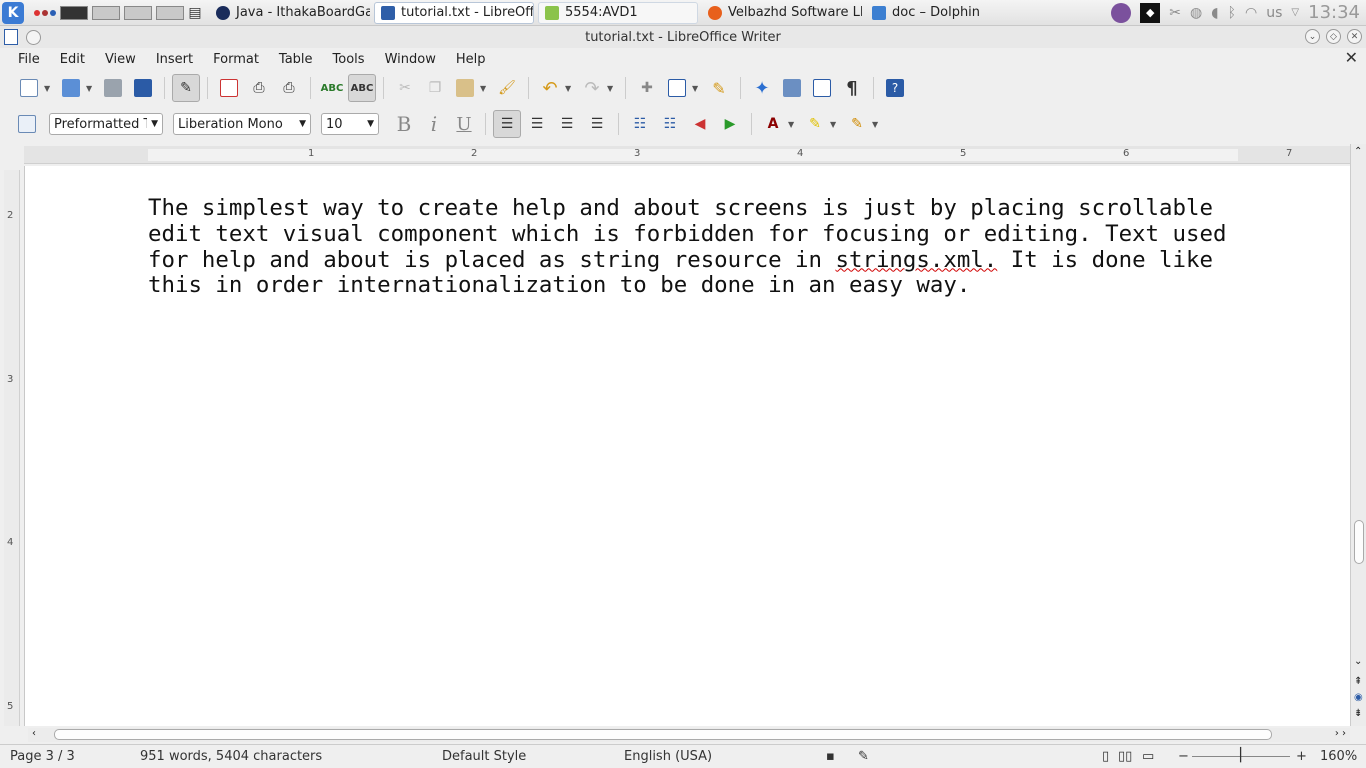 The width and height of the screenshot is (1366, 768). Describe the element at coordinates (231, 756) in the screenshot. I see `word-count: 951 words, 5404 characters` at that location.